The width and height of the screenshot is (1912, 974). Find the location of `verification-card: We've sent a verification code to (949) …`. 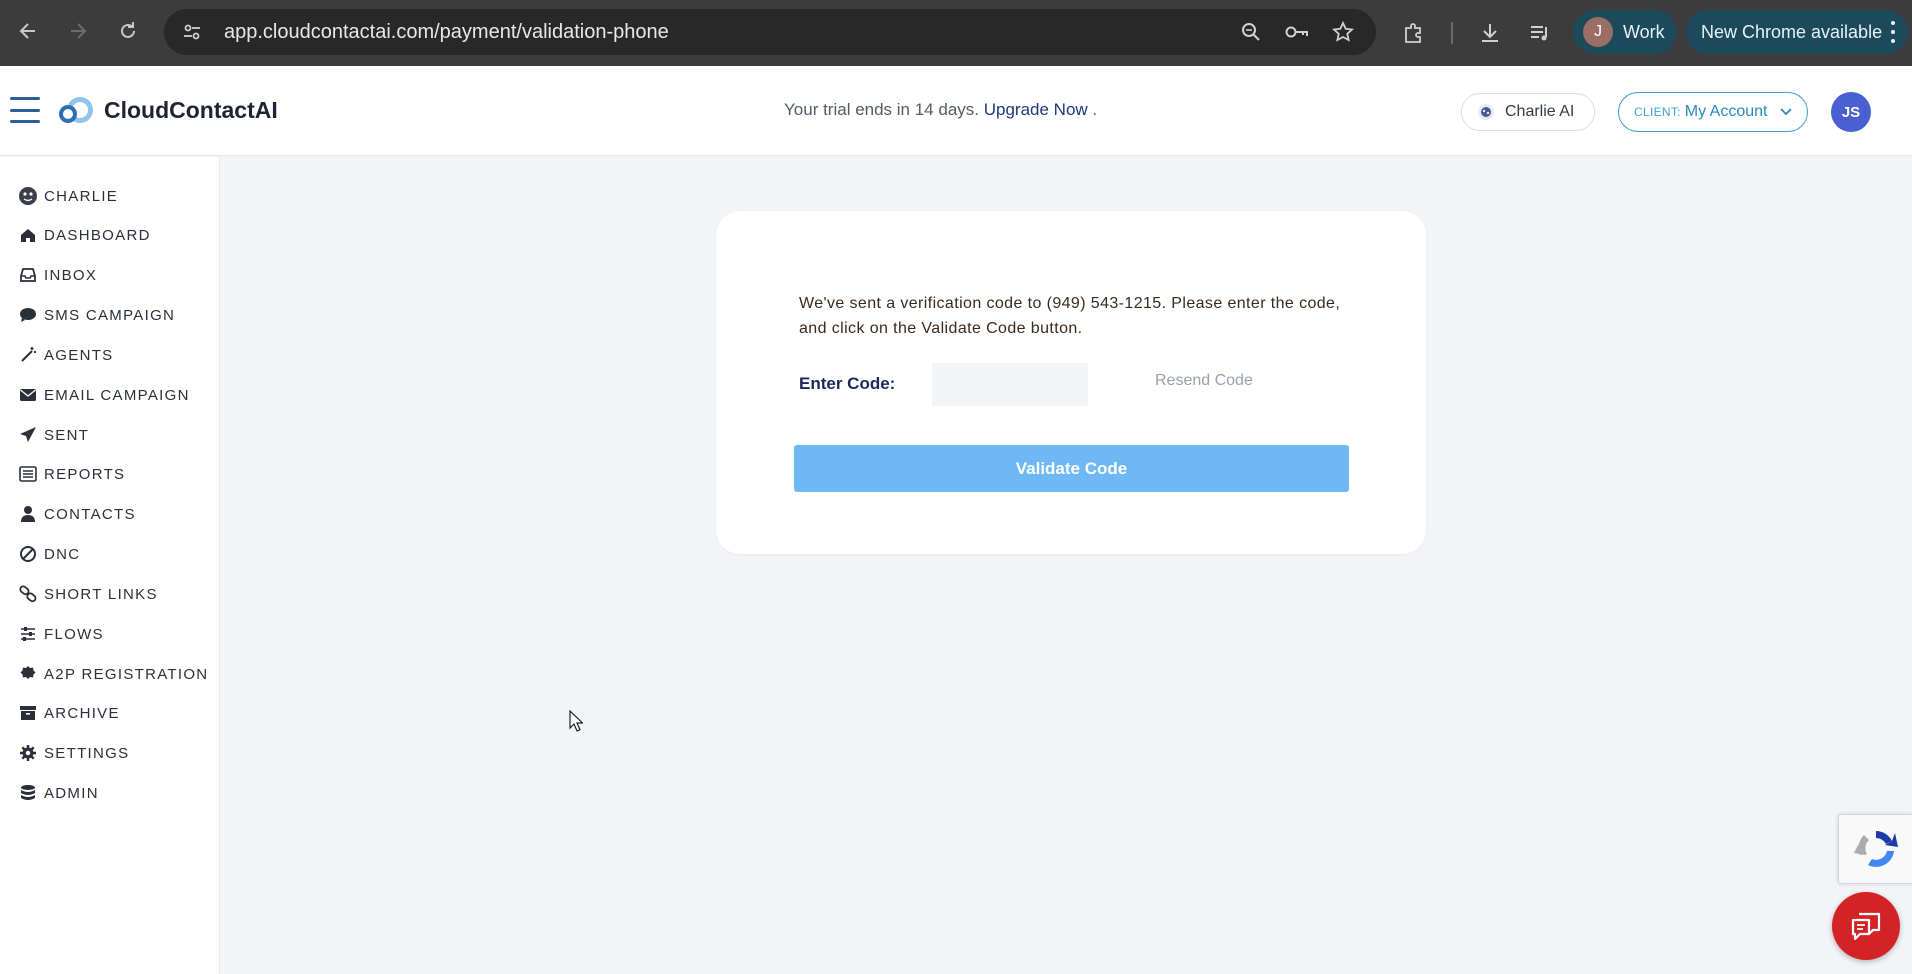

verification-card: We've sent a verification code to (949) … is located at coordinates (1071, 382).